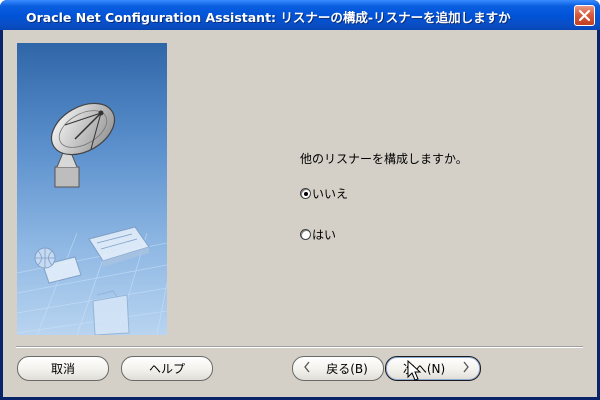  Describe the element at coordinates (330, 193) in the screenshot. I see `radio-label-no: いいえ` at that location.